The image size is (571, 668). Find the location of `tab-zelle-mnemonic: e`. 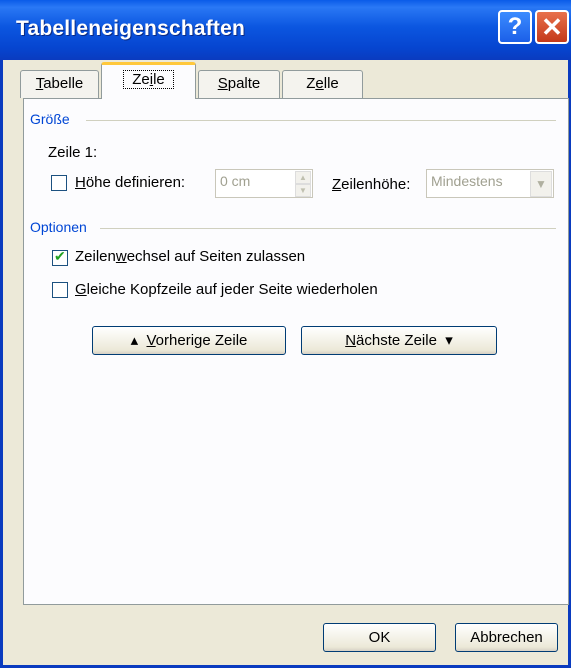

tab-zelle-mnemonic: e is located at coordinates (319, 83).